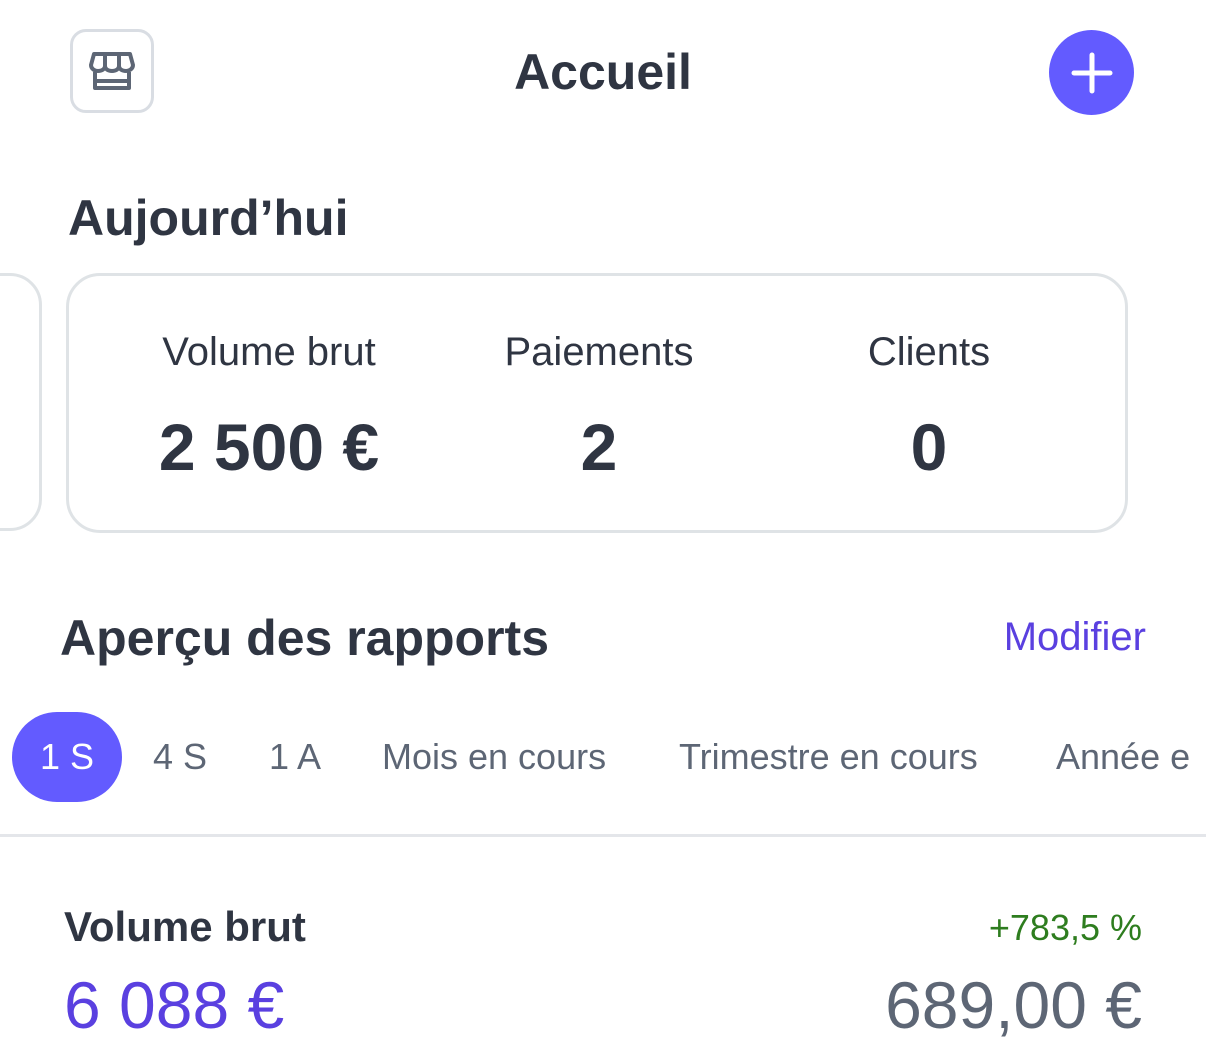  Describe the element at coordinates (269, 447) in the screenshot. I see `stat-value-gross-volume: 2 500 €` at that location.